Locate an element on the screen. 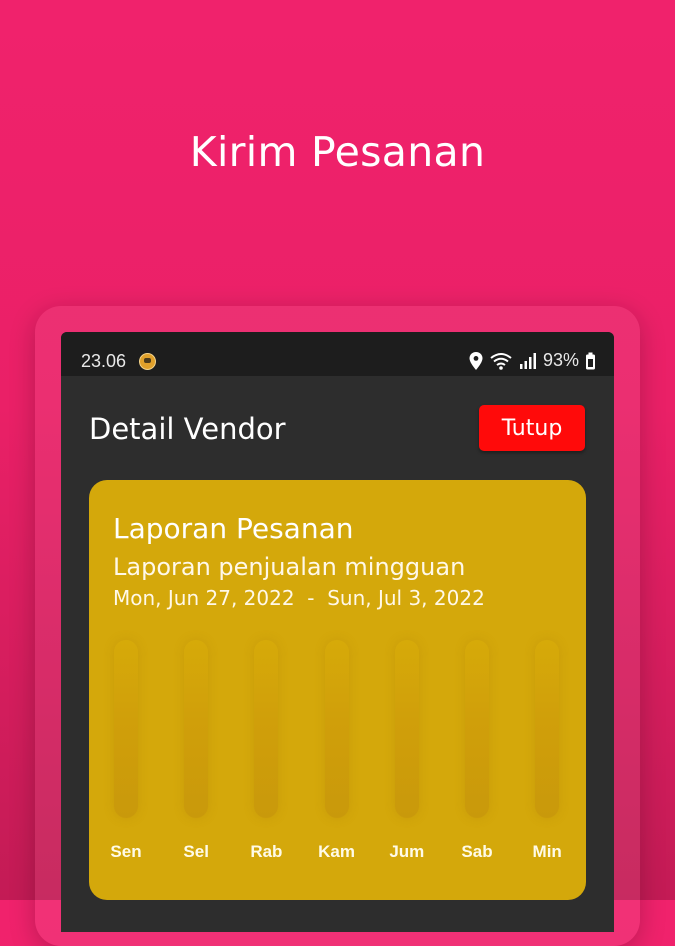 The height and width of the screenshot is (946, 675). vendor-header: Detail Vendor Tutup is located at coordinates (337, 428).